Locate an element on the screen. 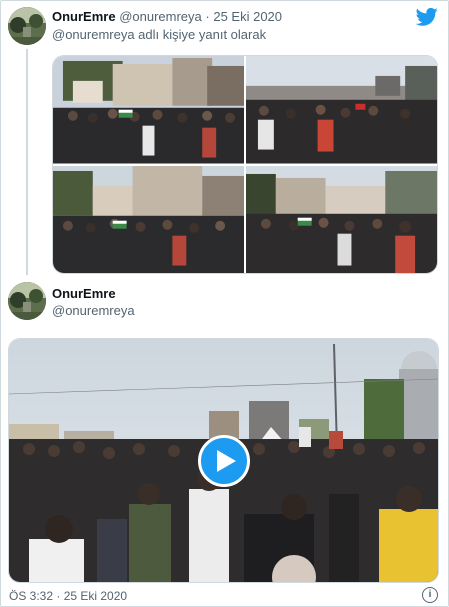  info-icon: i is located at coordinates (430, 595).